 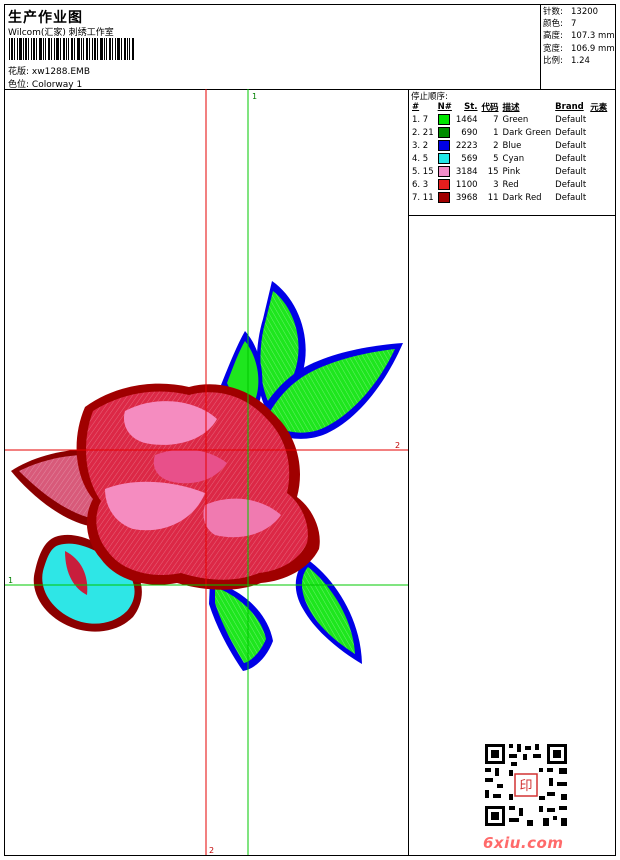 I want to click on col-header: St., so click(x=471, y=107).